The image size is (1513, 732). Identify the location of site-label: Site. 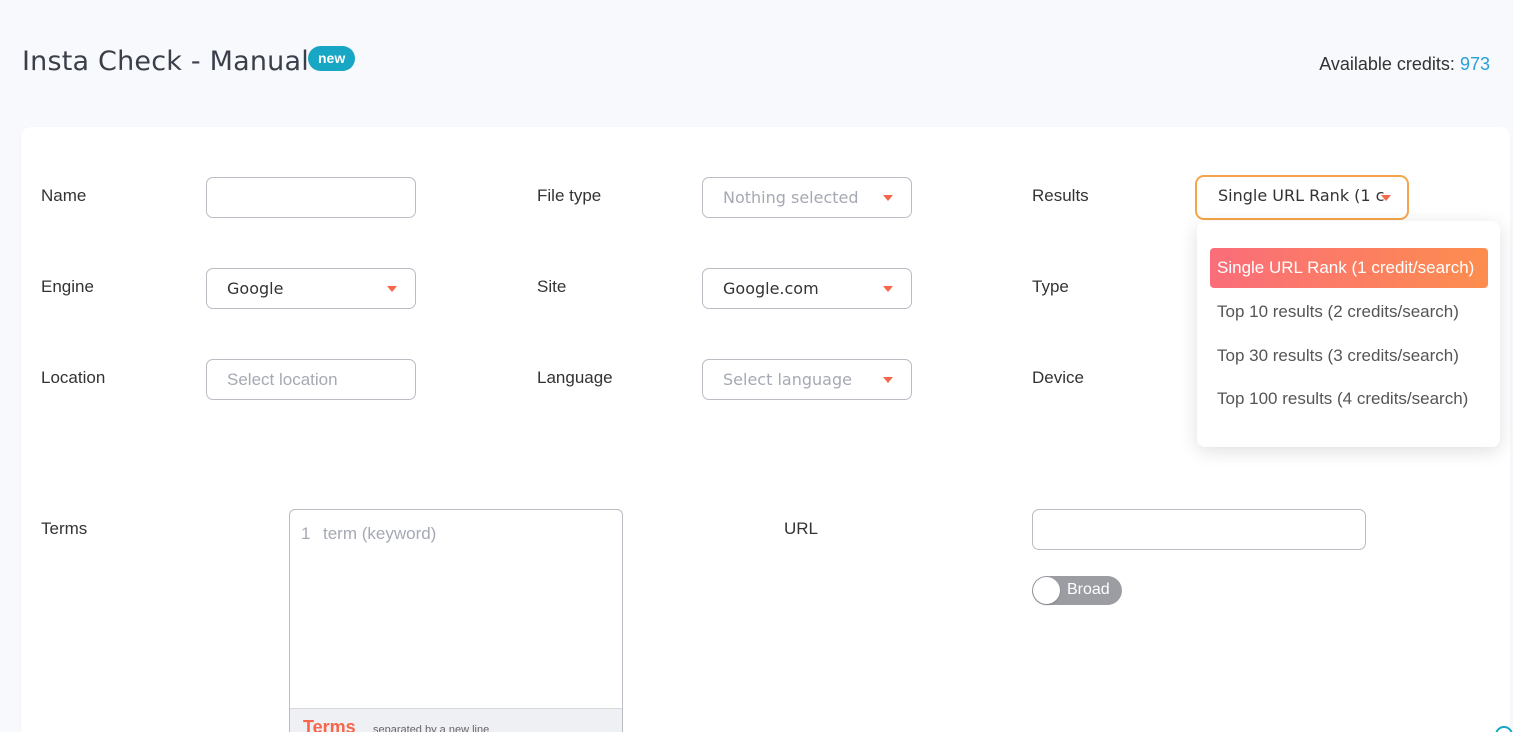
(552, 286).